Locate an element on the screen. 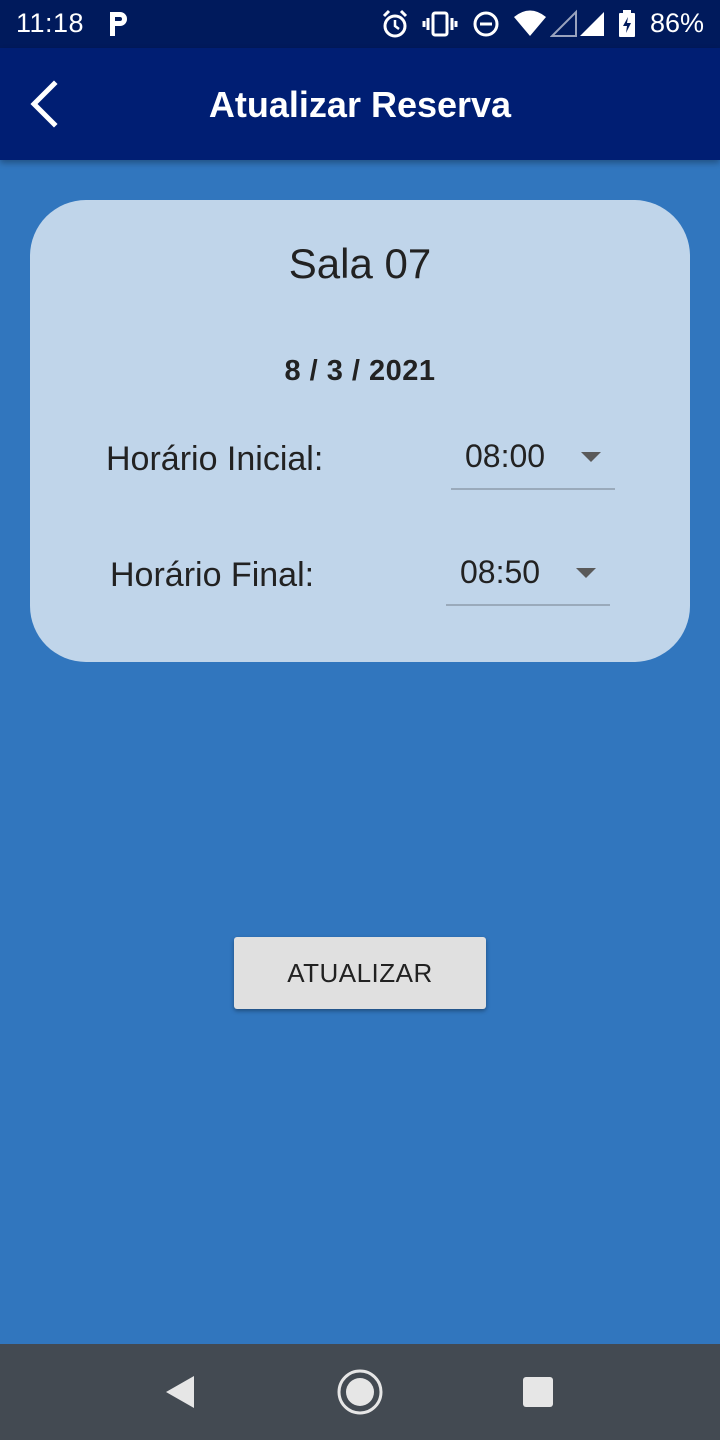 This screenshot has height=1440, width=720. system-nav-bar is located at coordinates (360, 1392).